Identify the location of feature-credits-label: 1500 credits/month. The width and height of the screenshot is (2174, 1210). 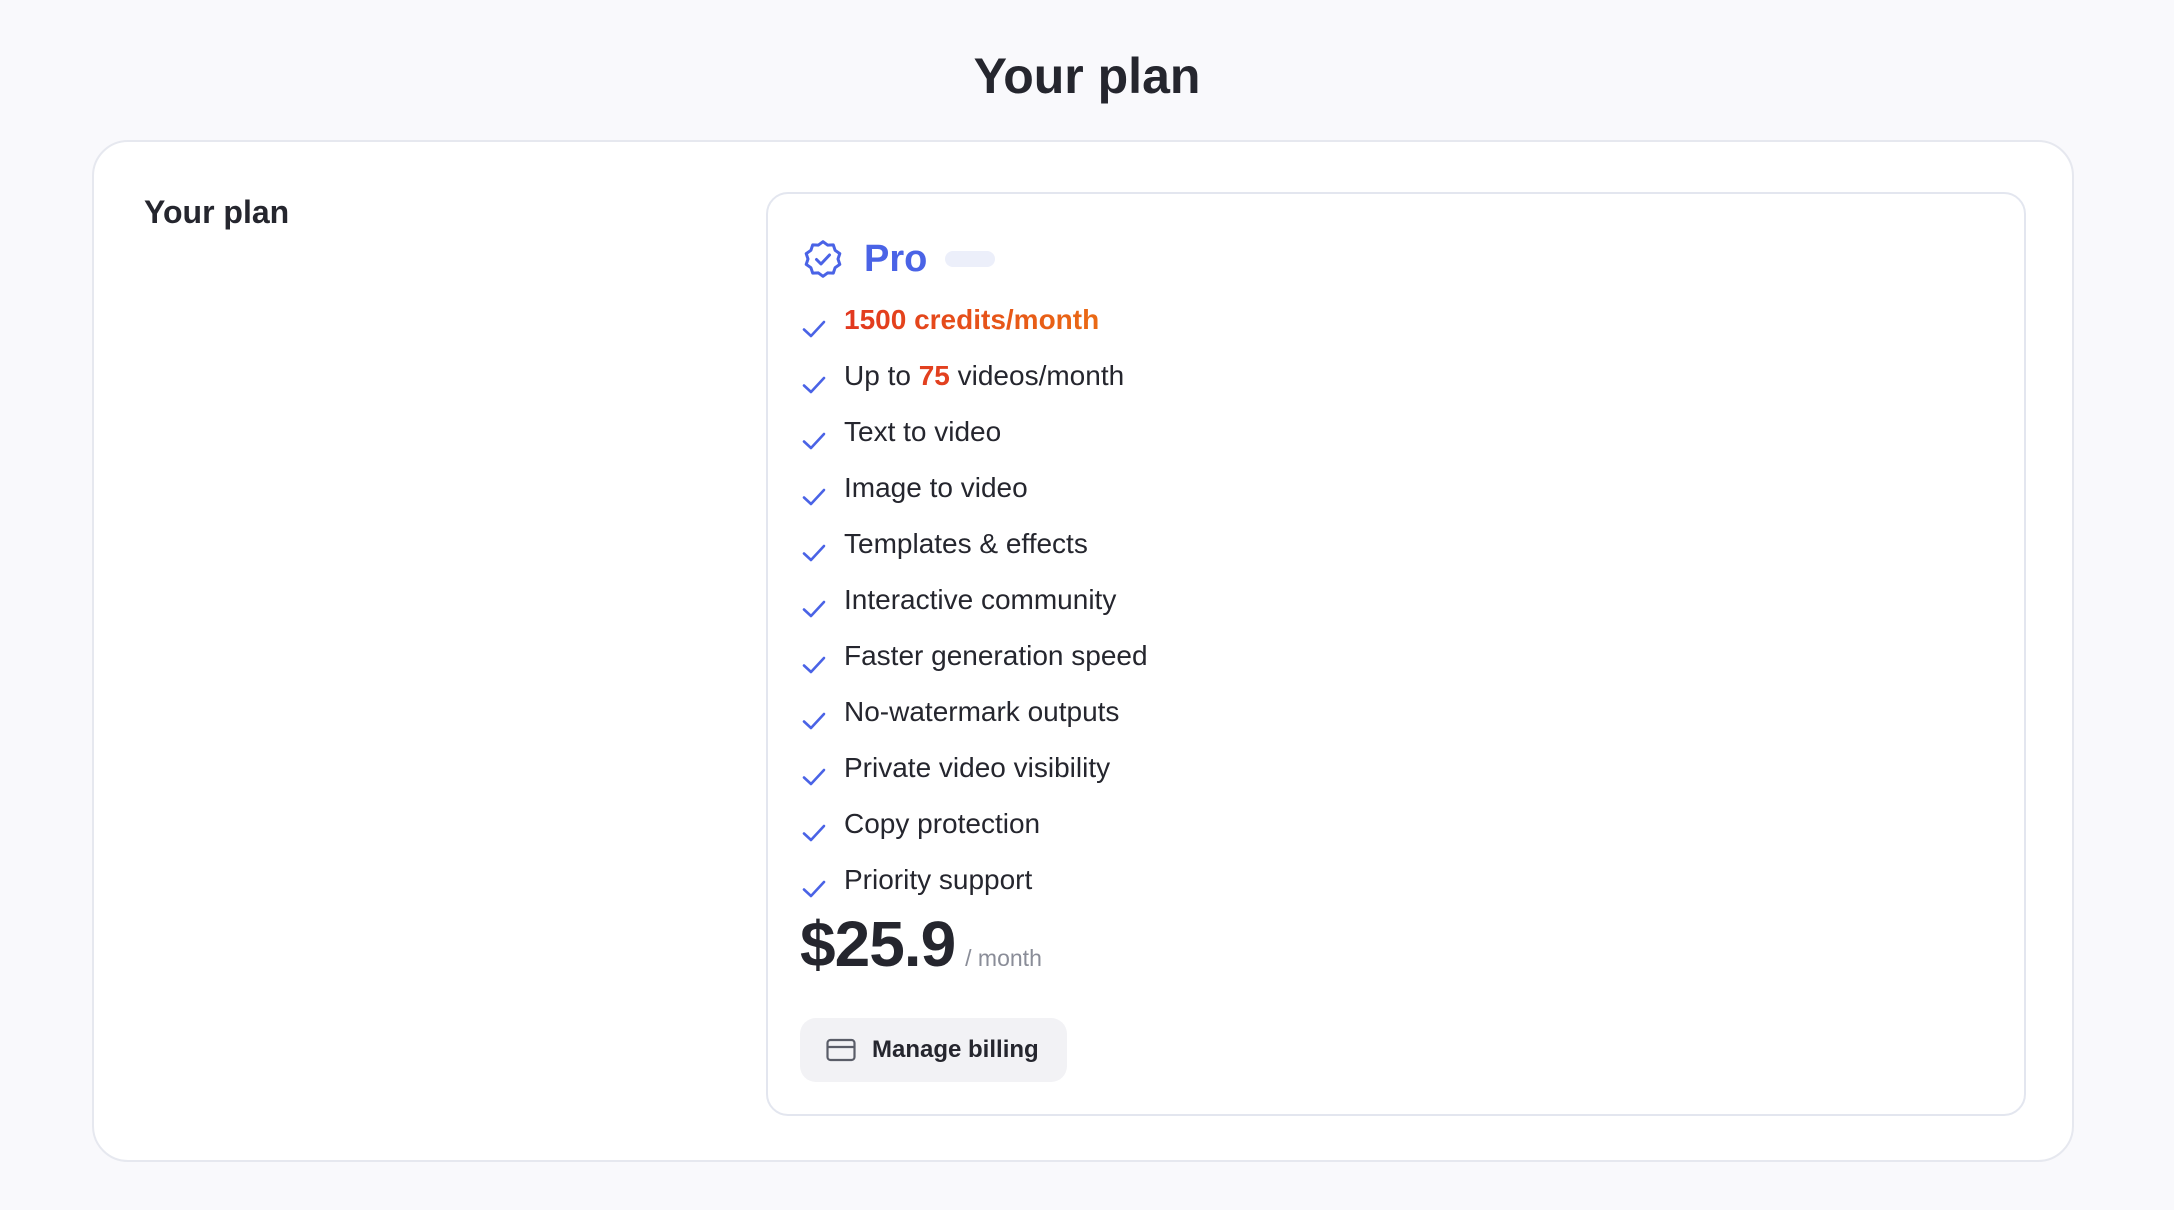
(971, 320).